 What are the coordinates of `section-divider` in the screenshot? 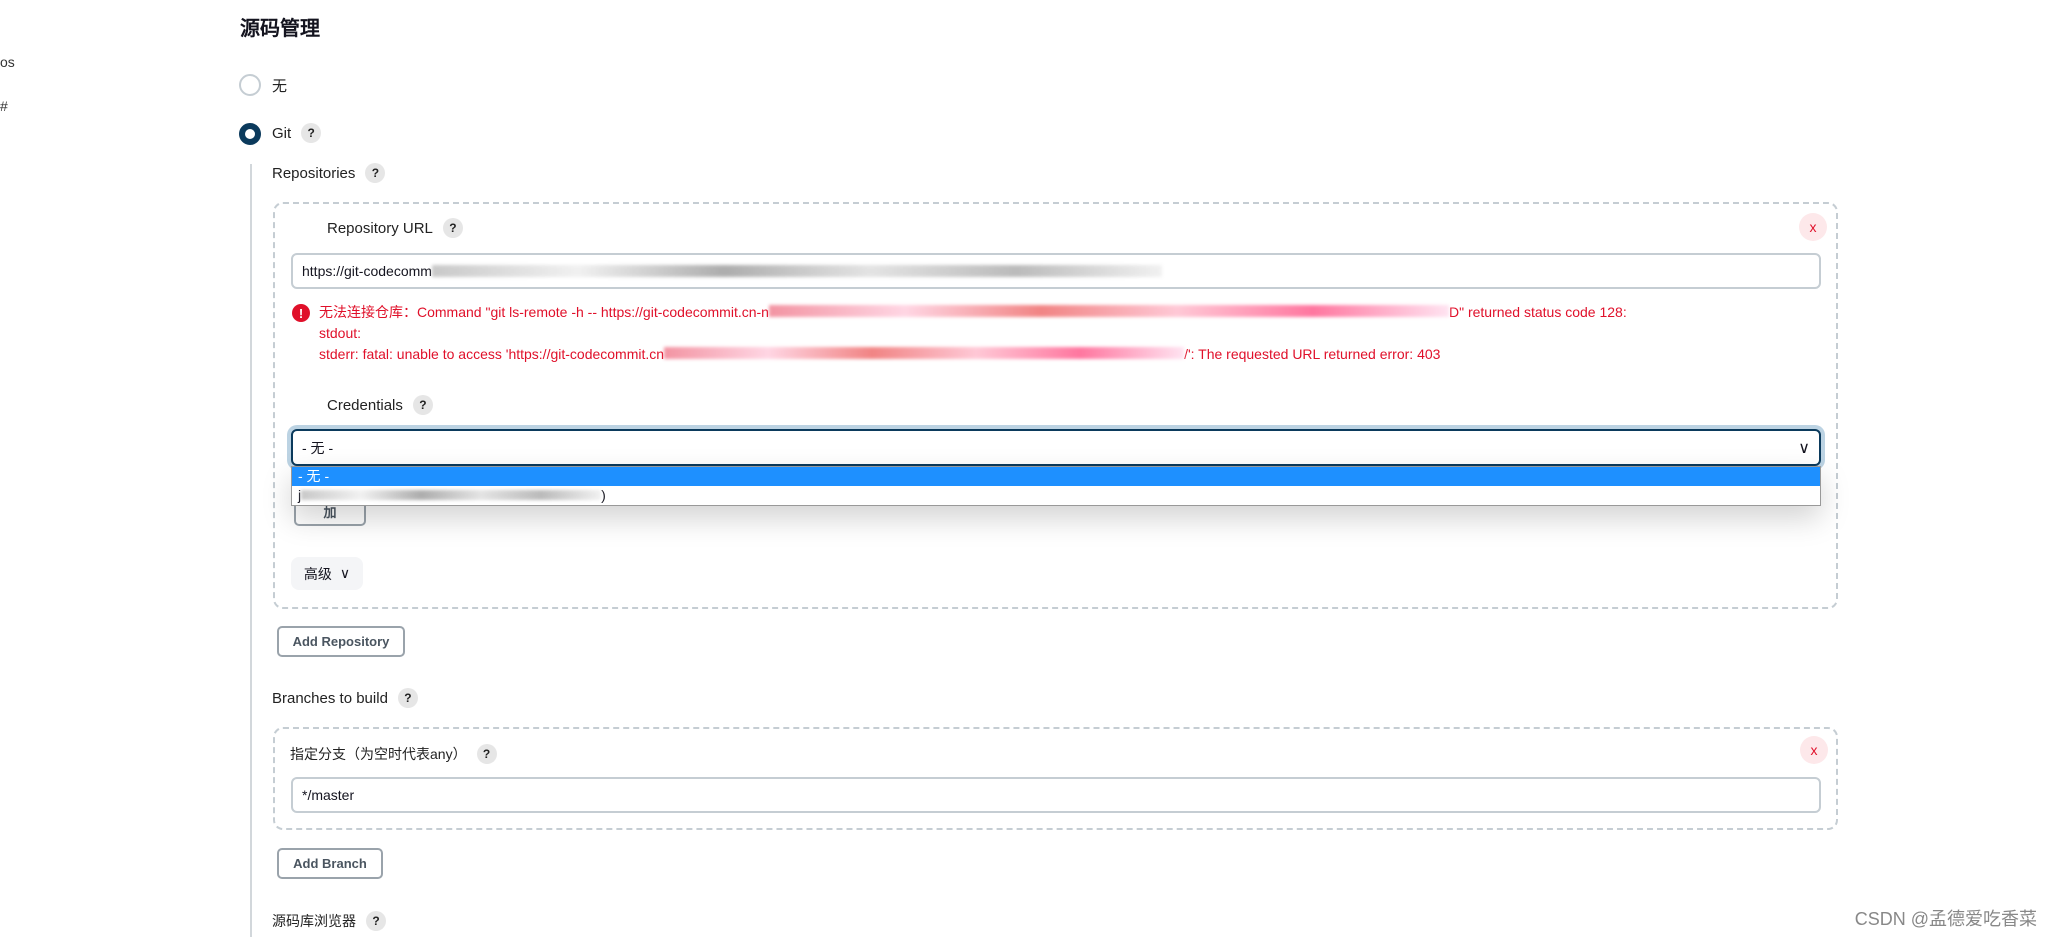 It's located at (251, 550).